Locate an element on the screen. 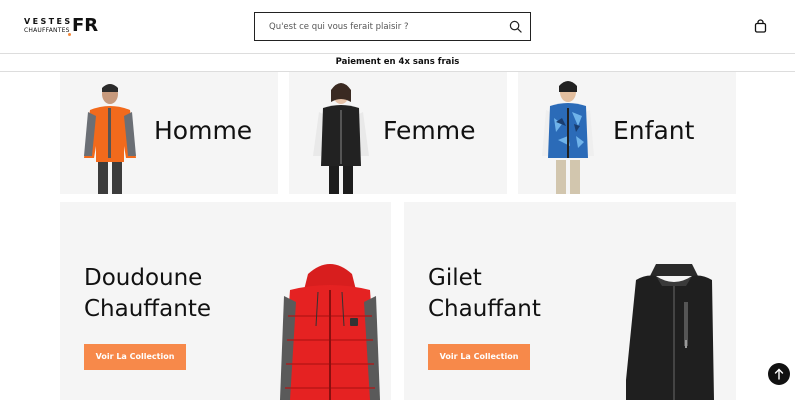 This screenshot has width=795, height=400. arrow-up-icon is located at coordinates (779, 374).